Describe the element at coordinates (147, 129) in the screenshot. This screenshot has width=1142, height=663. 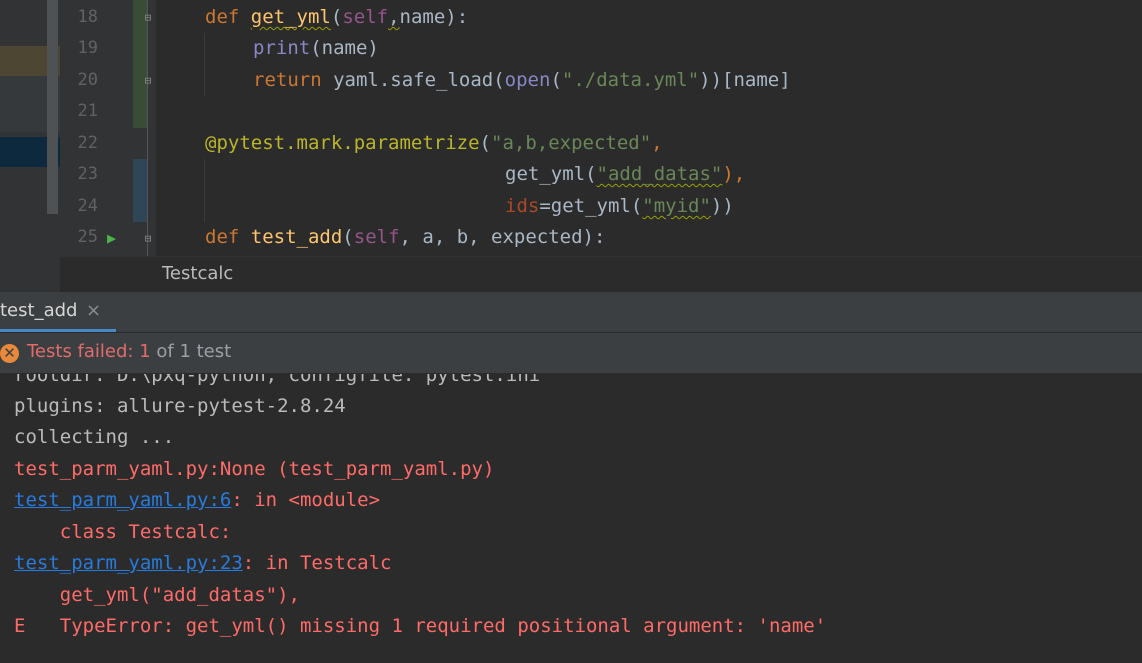
I see `gutter-divider` at that location.